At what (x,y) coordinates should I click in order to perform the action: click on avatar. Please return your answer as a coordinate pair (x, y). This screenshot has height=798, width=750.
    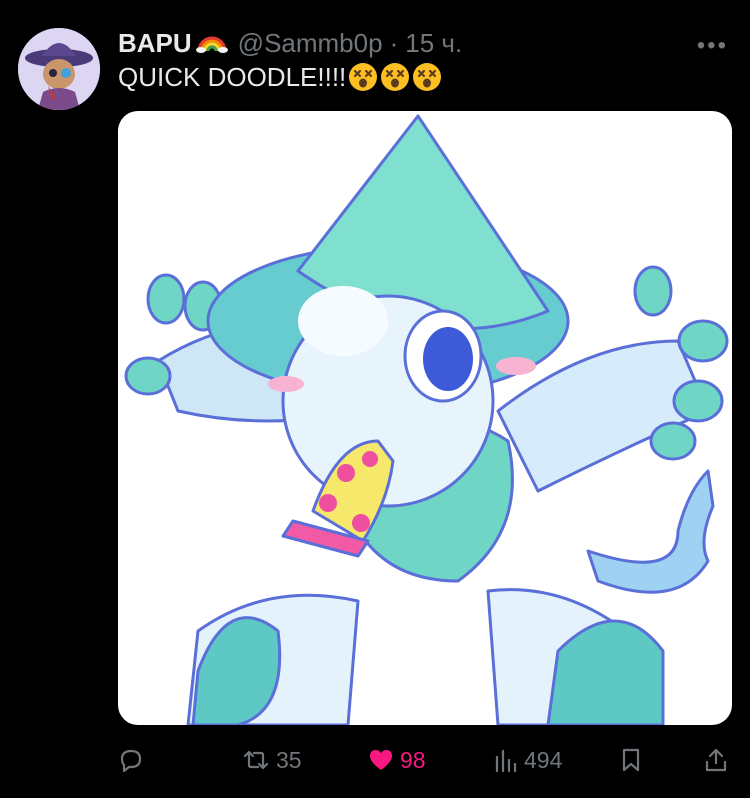
    Looking at the image, I should click on (59, 69).